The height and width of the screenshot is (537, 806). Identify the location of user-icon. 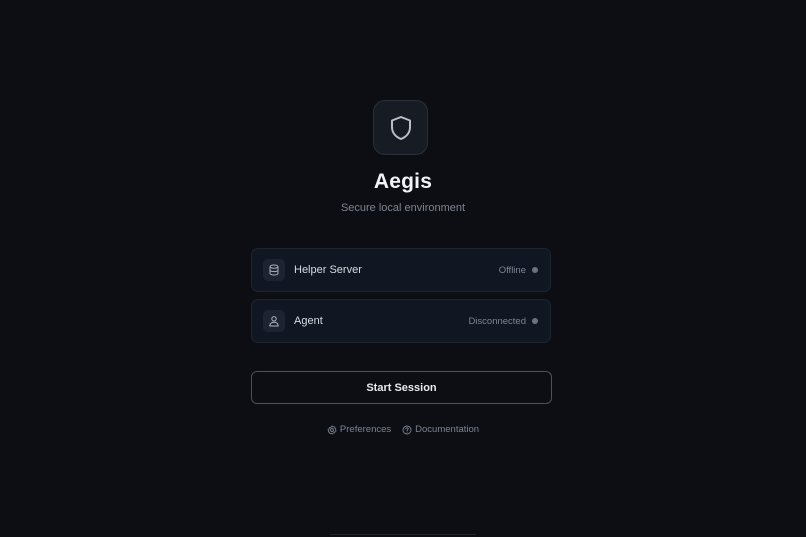
(274, 321).